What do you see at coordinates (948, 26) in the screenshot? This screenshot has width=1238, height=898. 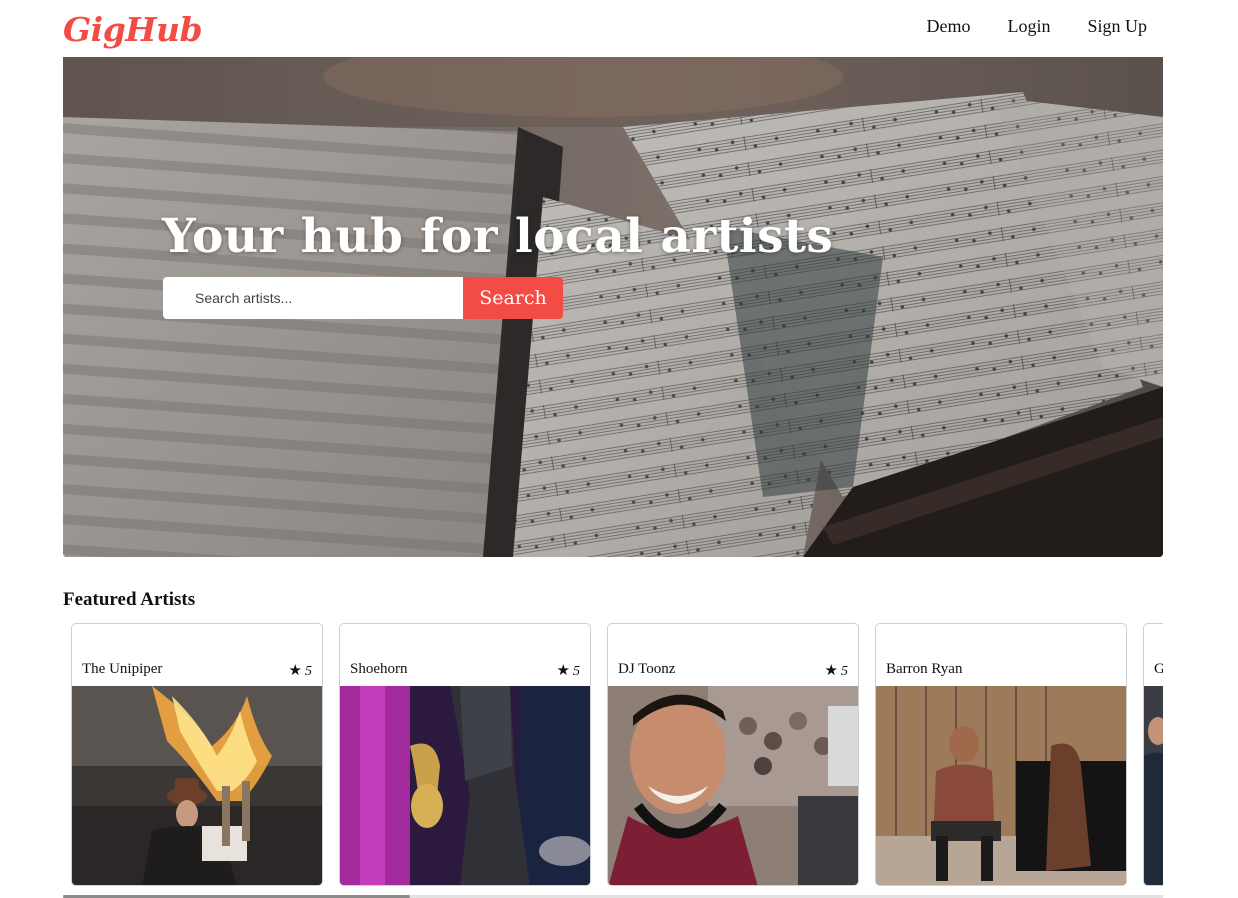 I see `nav-demo-link: Demo` at bounding box center [948, 26].